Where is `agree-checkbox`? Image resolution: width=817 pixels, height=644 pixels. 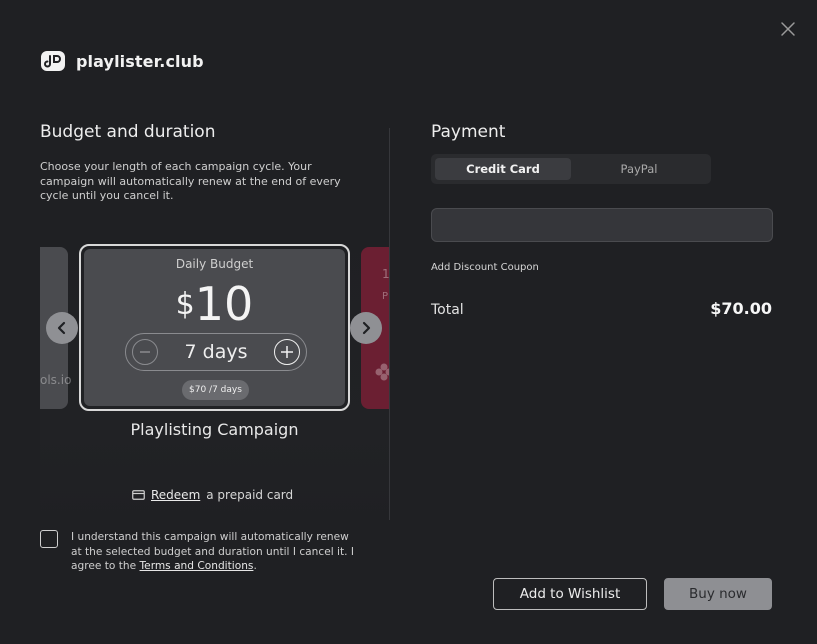
agree-checkbox is located at coordinates (49, 539).